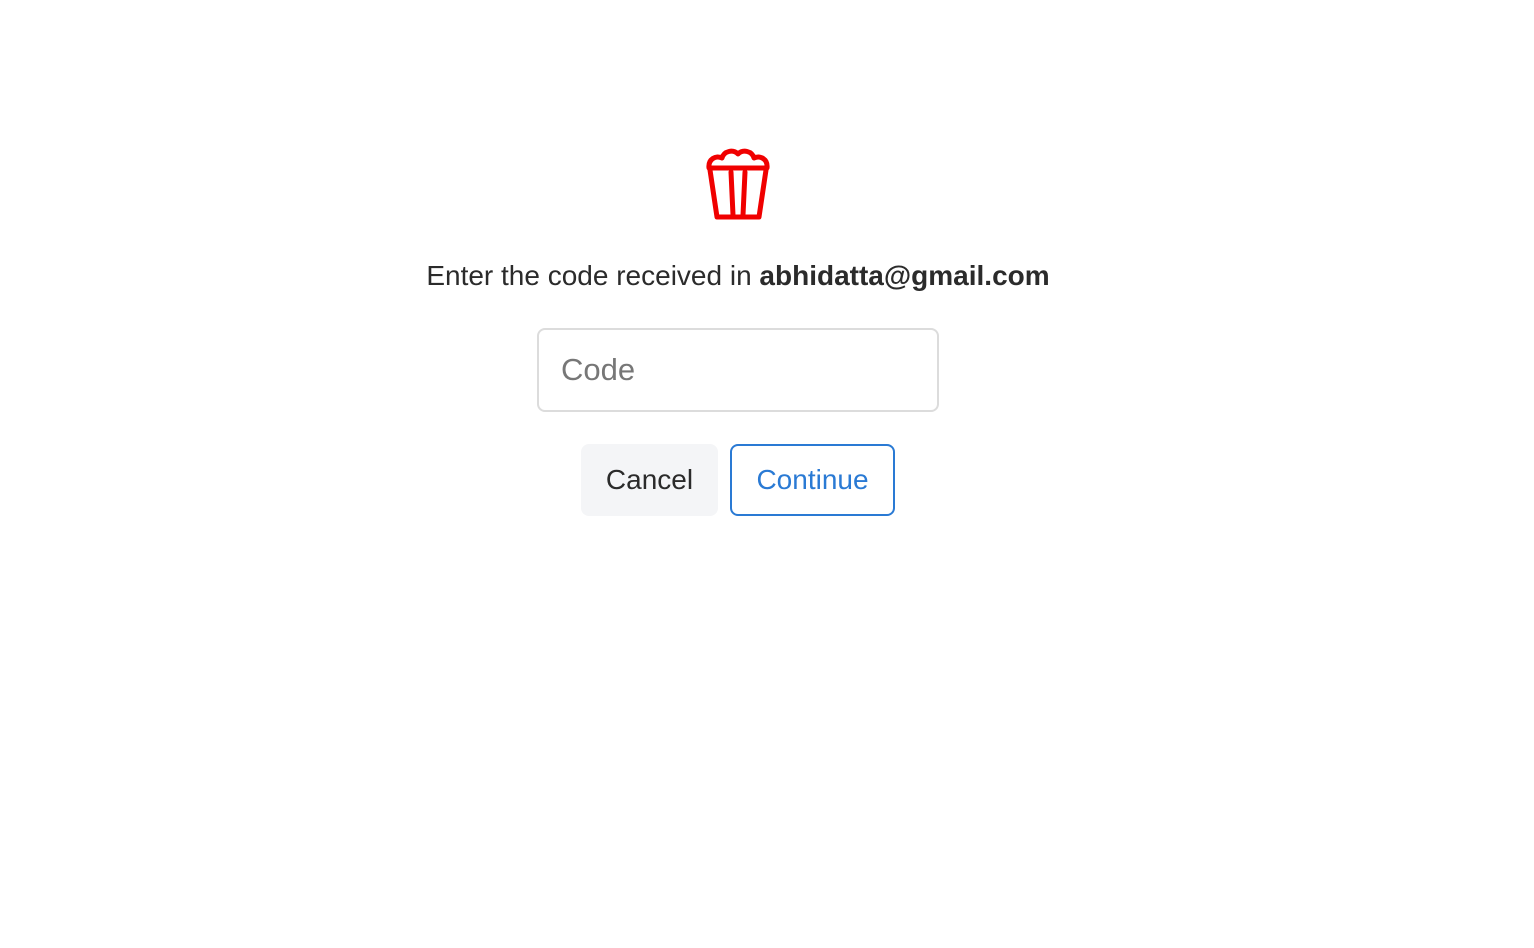 Image resolution: width=1534 pixels, height=948 pixels. I want to click on popcorn-icon, so click(738, 184).